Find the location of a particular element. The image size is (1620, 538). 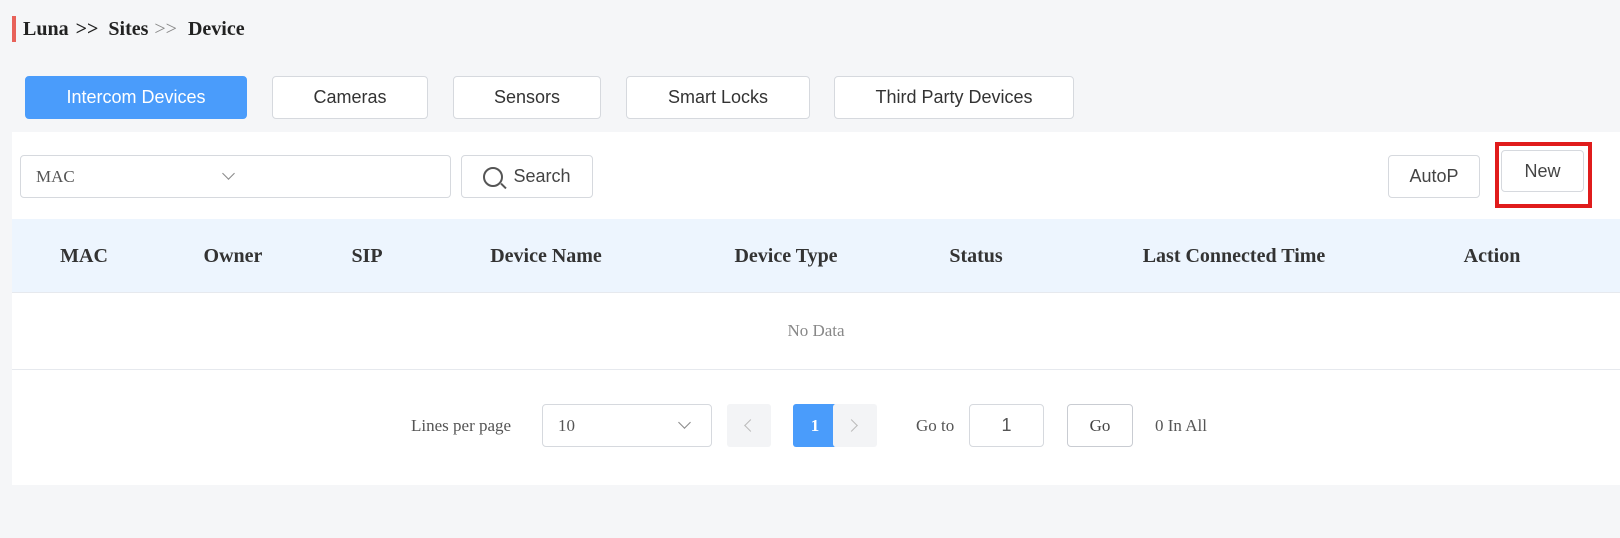

column-header-owner: Owner is located at coordinates (233, 256).